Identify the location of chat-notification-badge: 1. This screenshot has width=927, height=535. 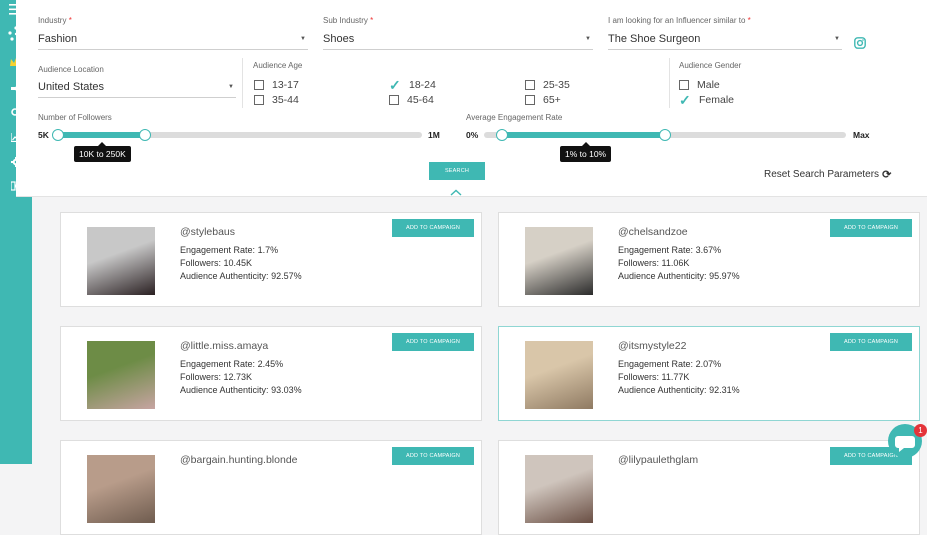
(920, 430).